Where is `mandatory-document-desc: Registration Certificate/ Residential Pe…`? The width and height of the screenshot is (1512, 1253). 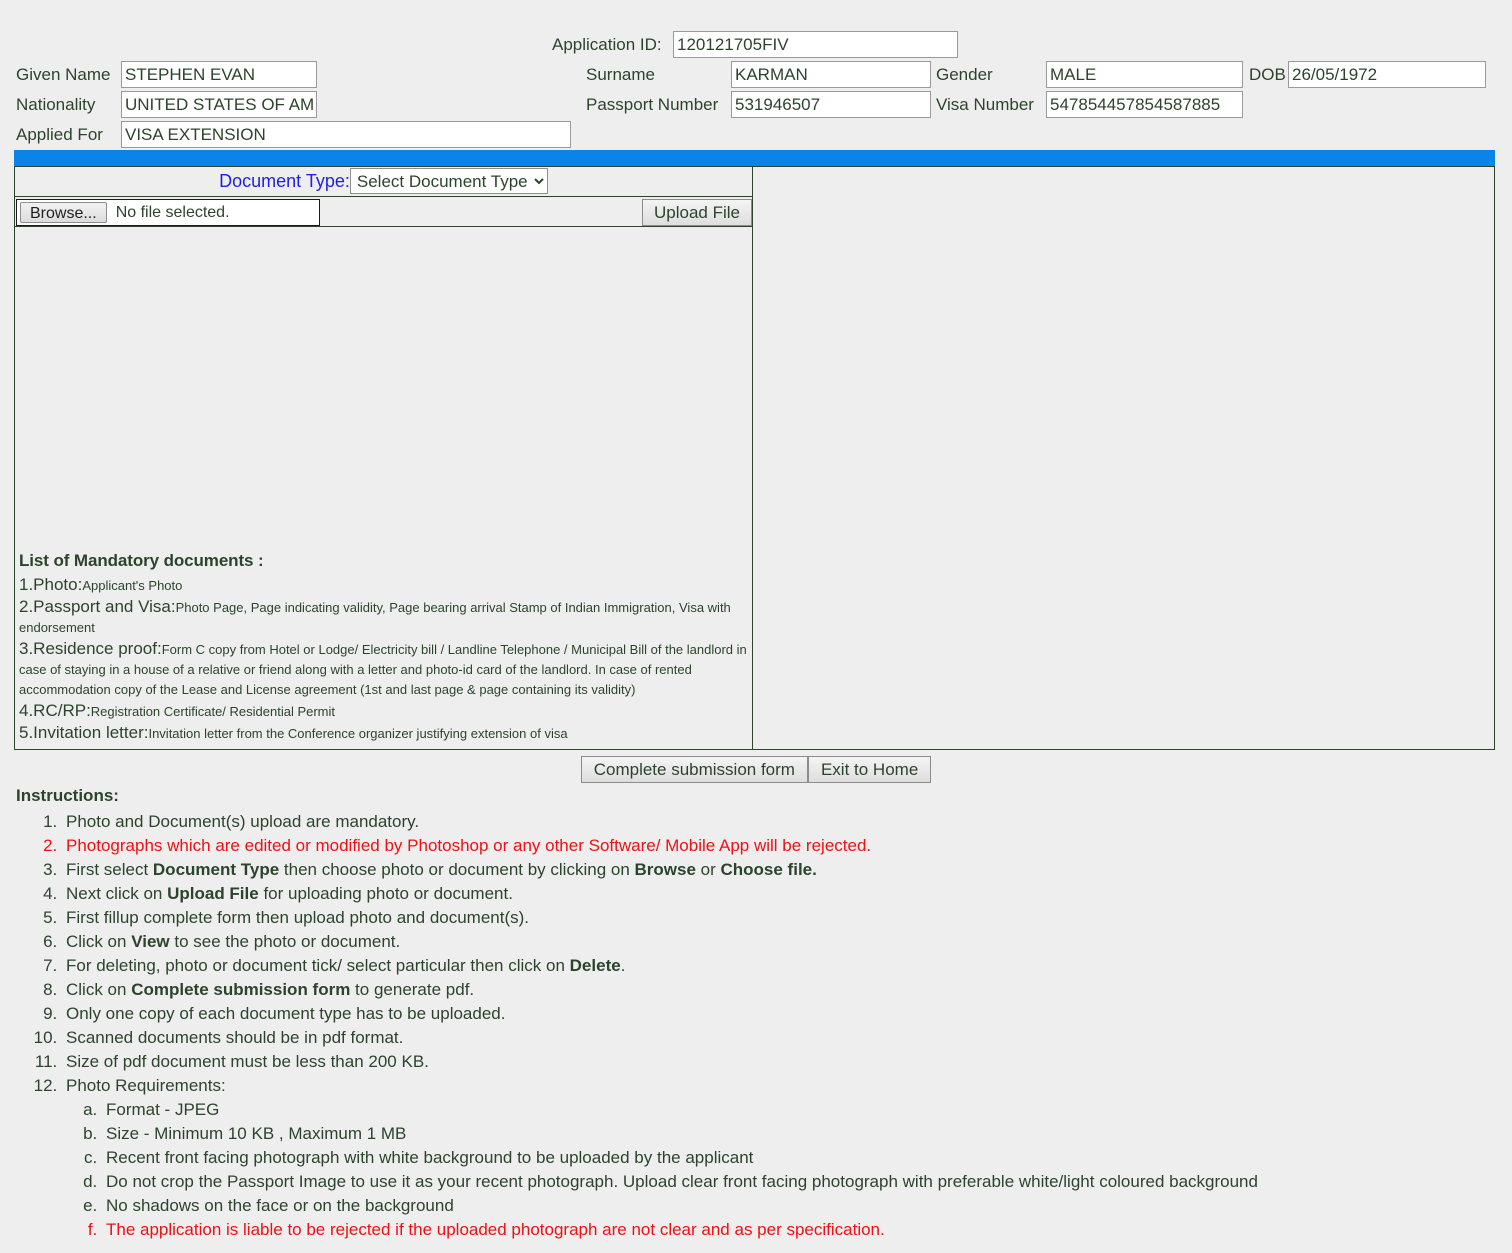
mandatory-document-desc: Registration Certificate/ Residential Pe… is located at coordinates (213, 711).